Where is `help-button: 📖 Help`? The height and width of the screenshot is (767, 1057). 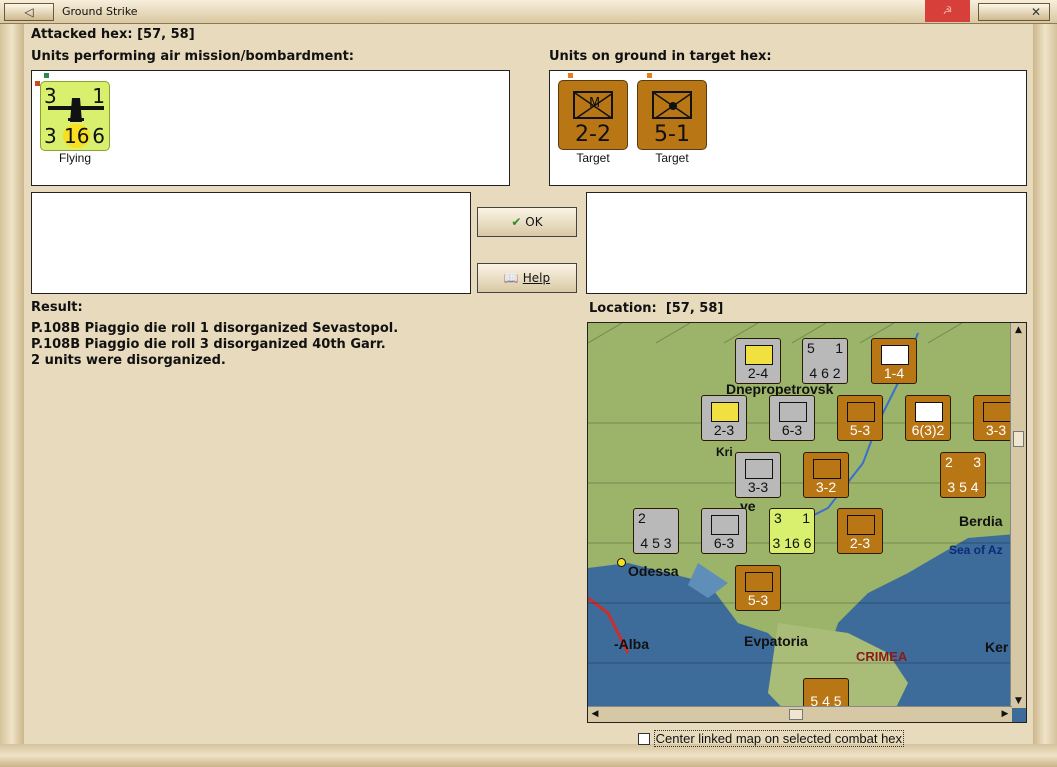 help-button: 📖 Help is located at coordinates (527, 278).